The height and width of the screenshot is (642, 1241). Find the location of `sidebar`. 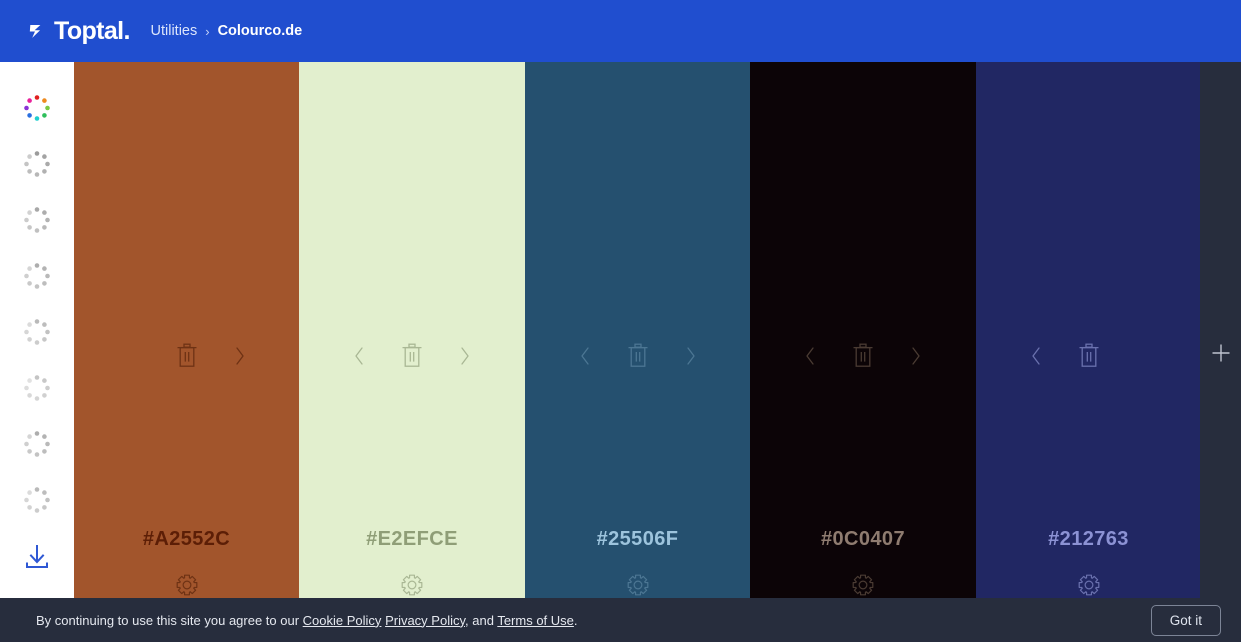

sidebar is located at coordinates (37, 330).